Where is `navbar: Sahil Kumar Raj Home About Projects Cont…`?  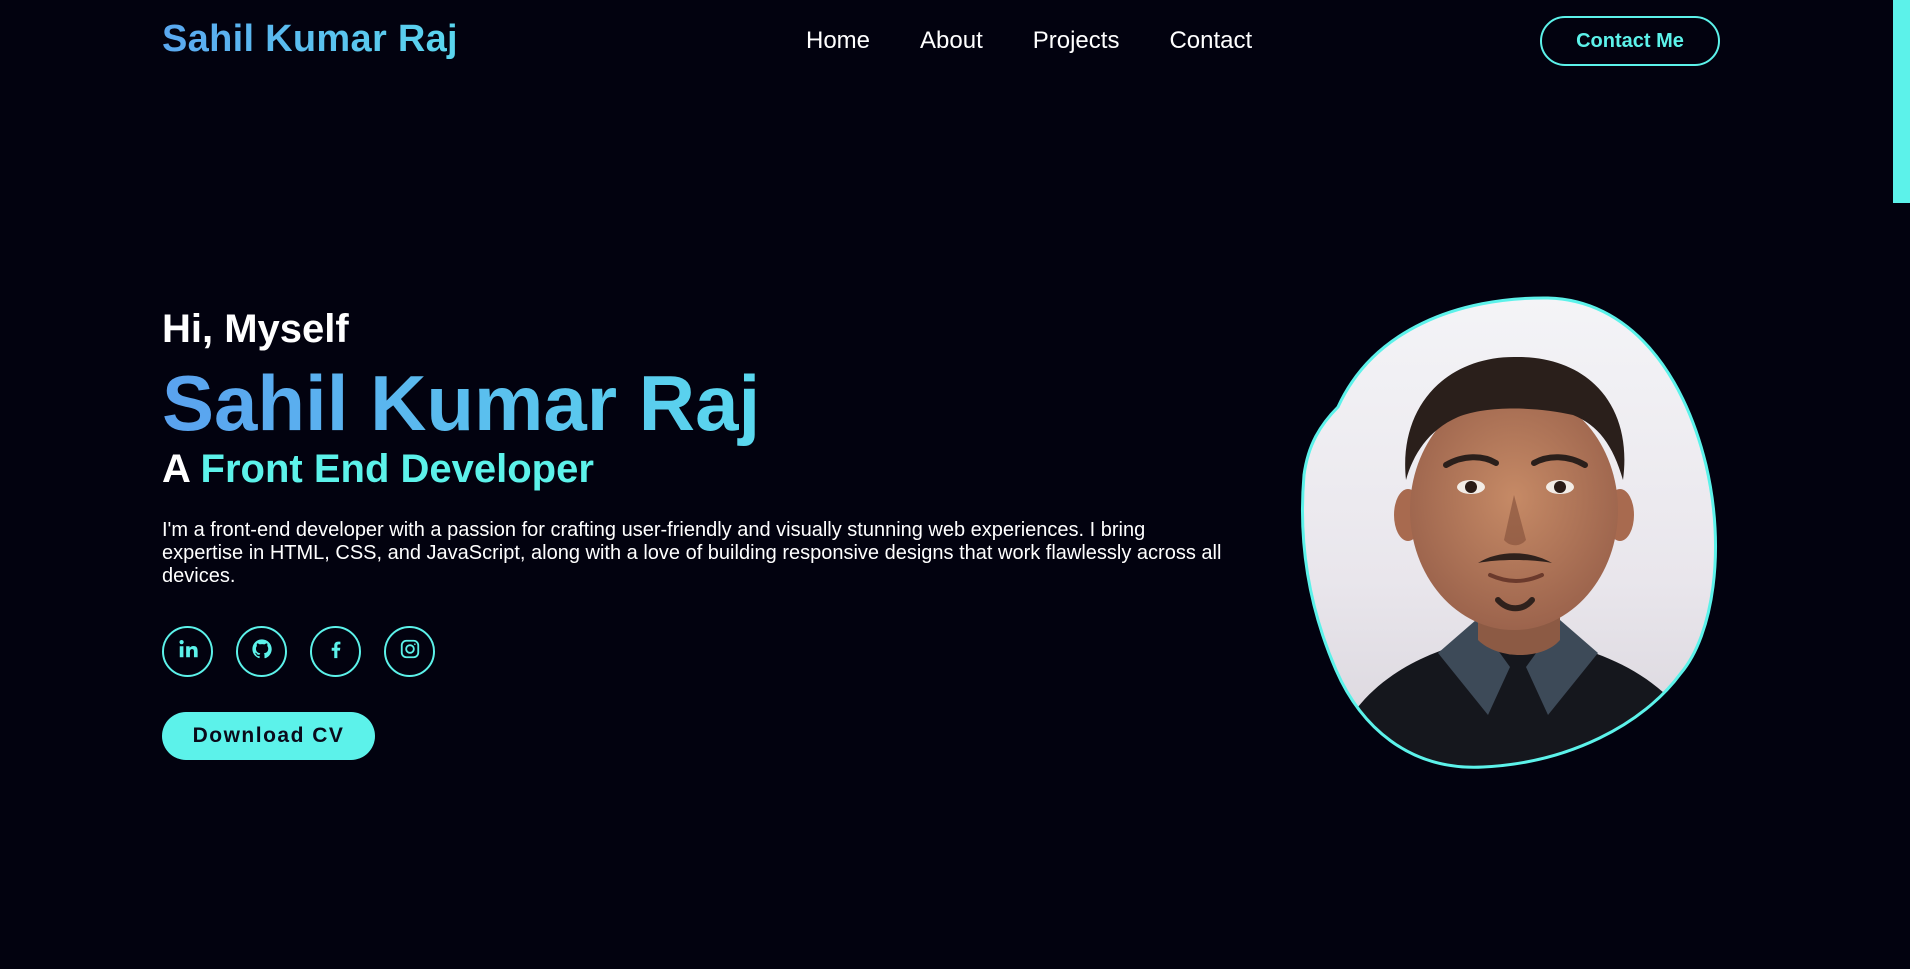 navbar: Sahil Kumar Raj Home About Projects Cont… is located at coordinates (955, 42).